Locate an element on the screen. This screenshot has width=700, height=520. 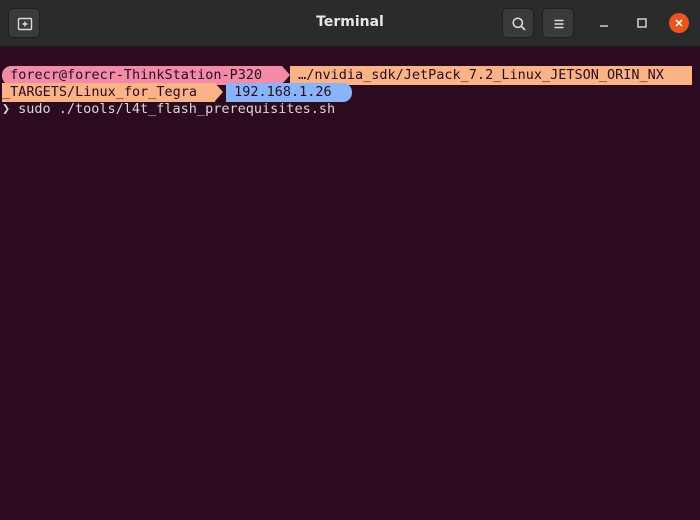
maximize-button is located at coordinates (642, 23).